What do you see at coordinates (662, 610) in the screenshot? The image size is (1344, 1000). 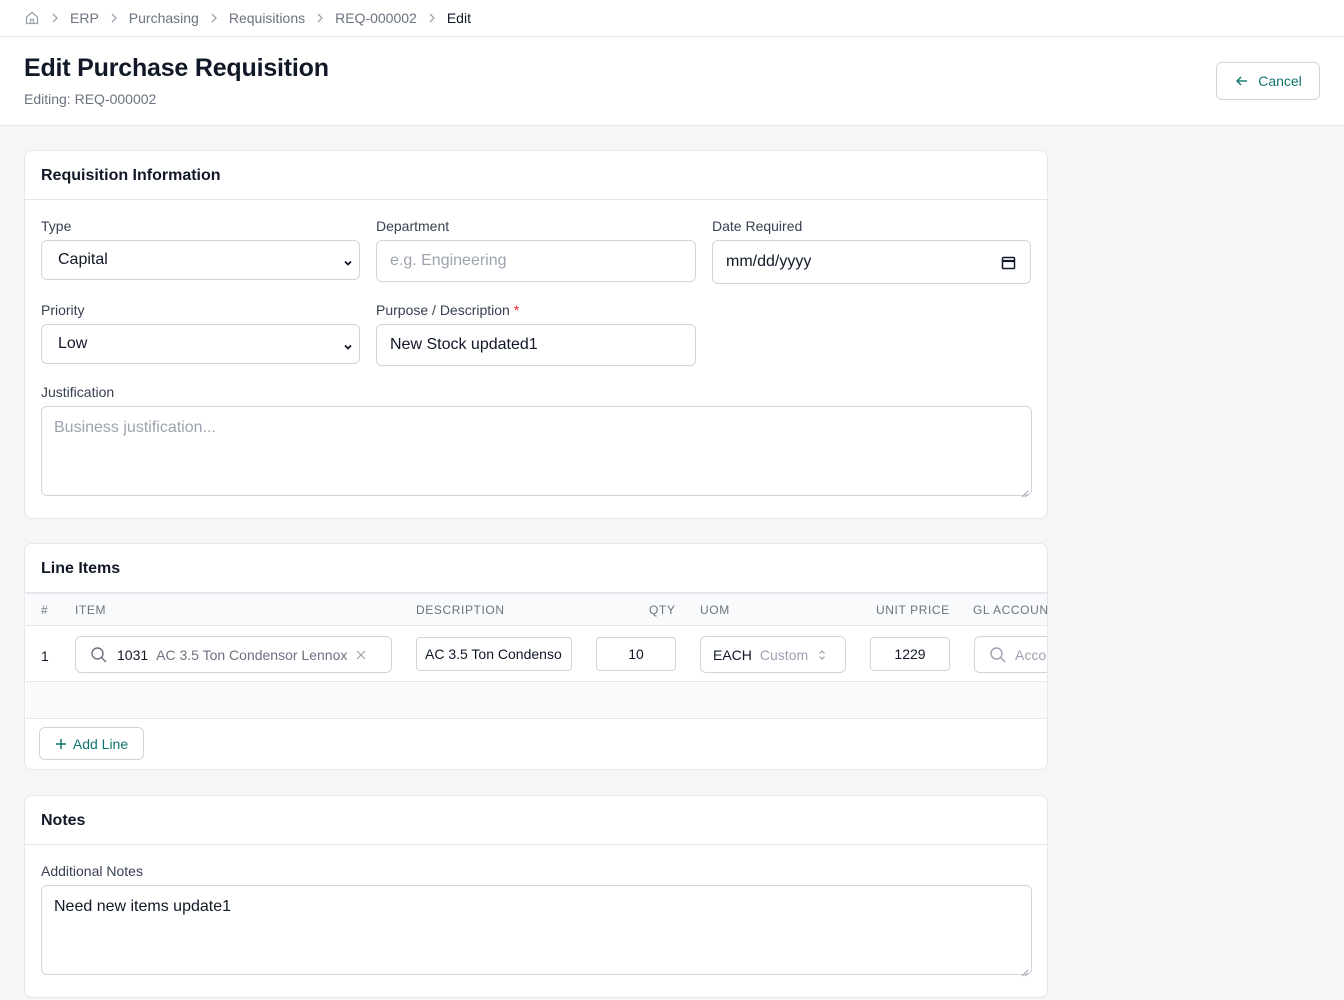 I see `col-qty: QTY` at bounding box center [662, 610].